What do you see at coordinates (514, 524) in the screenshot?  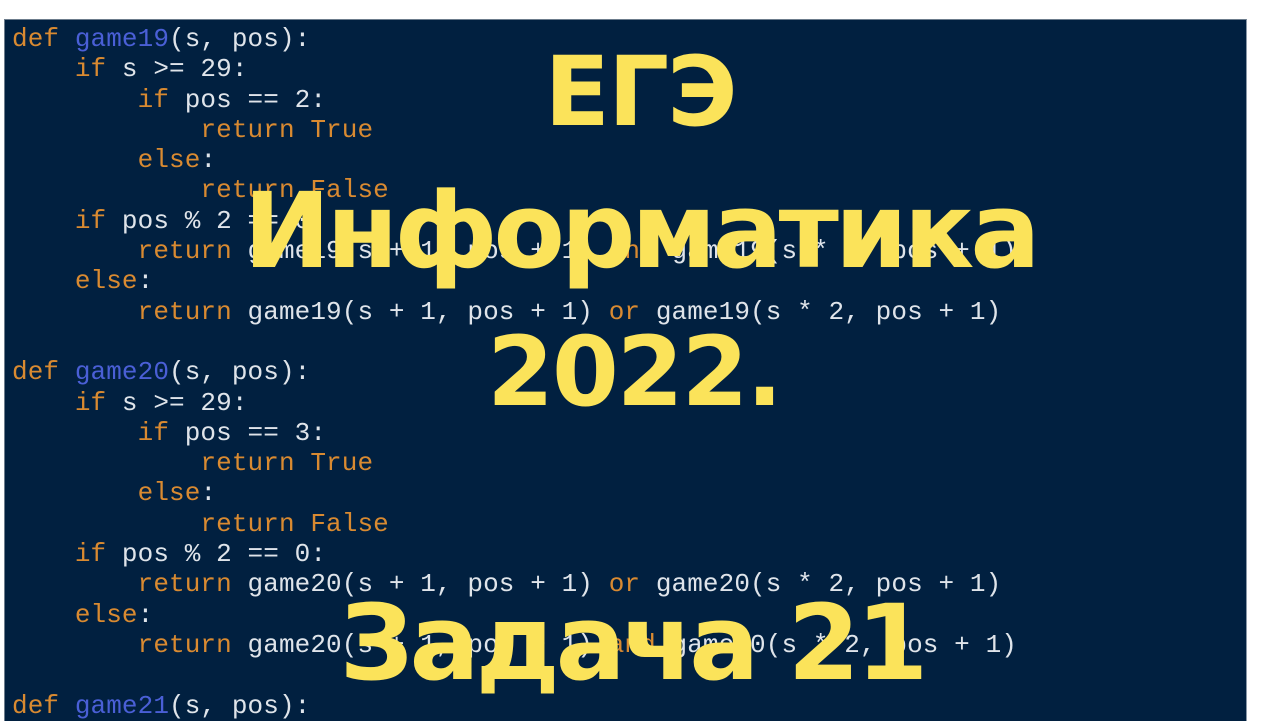 I see `code-line: return False` at bounding box center [514, 524].